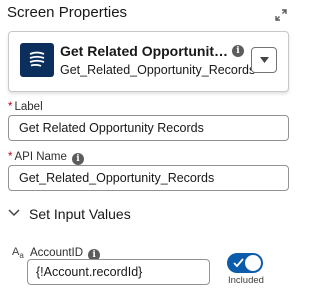 This screenshot has width=320, height=300. I want to click on api-name-field-label: * API Name i, so click(46, 158).